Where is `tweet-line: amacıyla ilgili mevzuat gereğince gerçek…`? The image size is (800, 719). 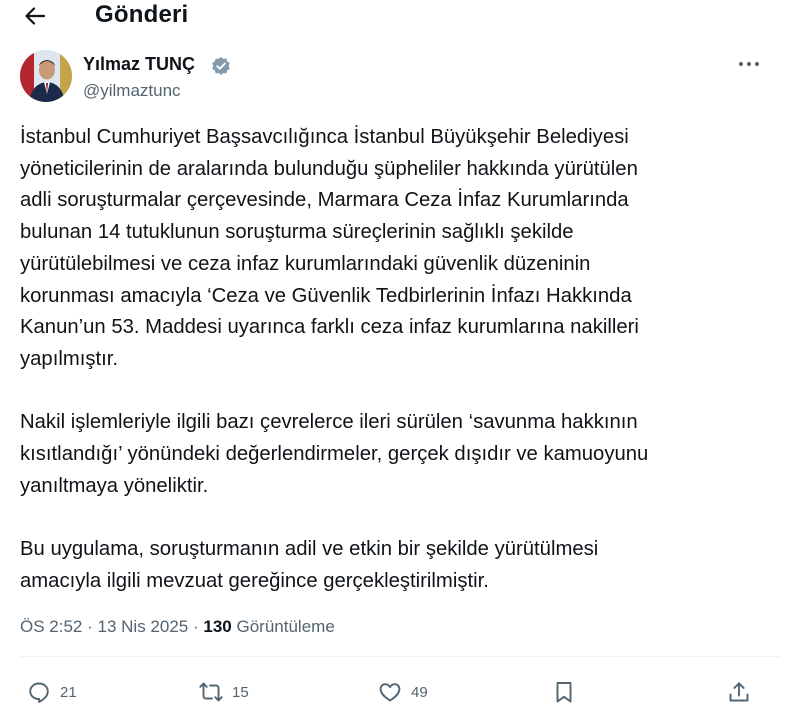
tweet-line: amacıyla ilgili mevzuat gereğince gerçek… is located at coordinates (254, 580).